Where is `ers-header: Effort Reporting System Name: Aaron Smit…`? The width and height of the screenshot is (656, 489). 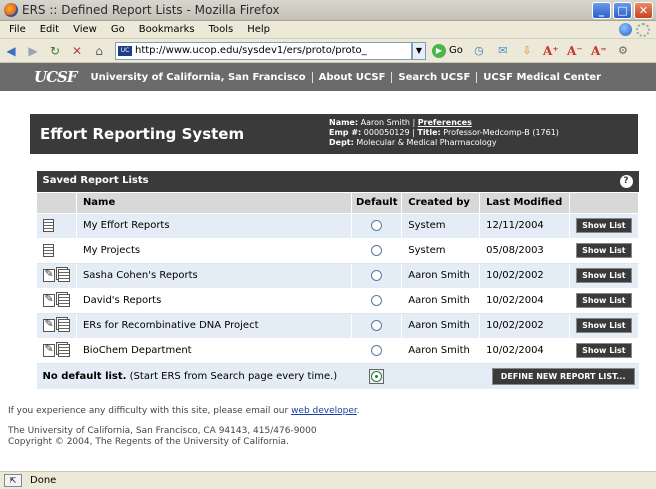 ers-header: Effort Reporting System Name: Aaron Smit… is located at coordinates (334, 134).